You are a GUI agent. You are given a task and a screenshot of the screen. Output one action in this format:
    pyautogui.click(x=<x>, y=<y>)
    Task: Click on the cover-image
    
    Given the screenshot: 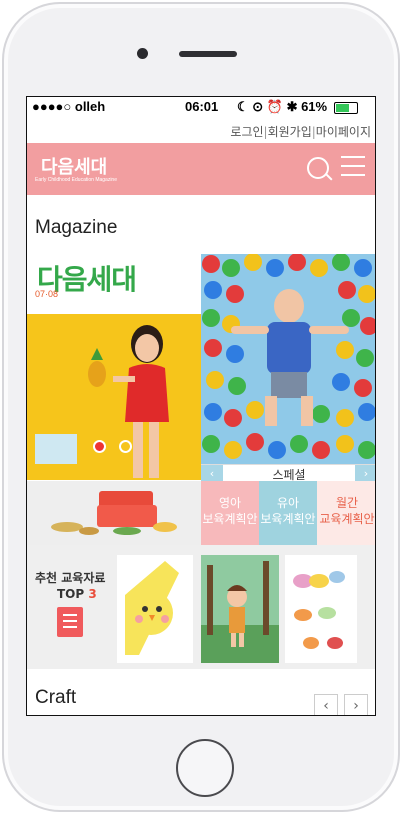 What is the action you would take?
    pyautogui.click(x=114, y=397)
    